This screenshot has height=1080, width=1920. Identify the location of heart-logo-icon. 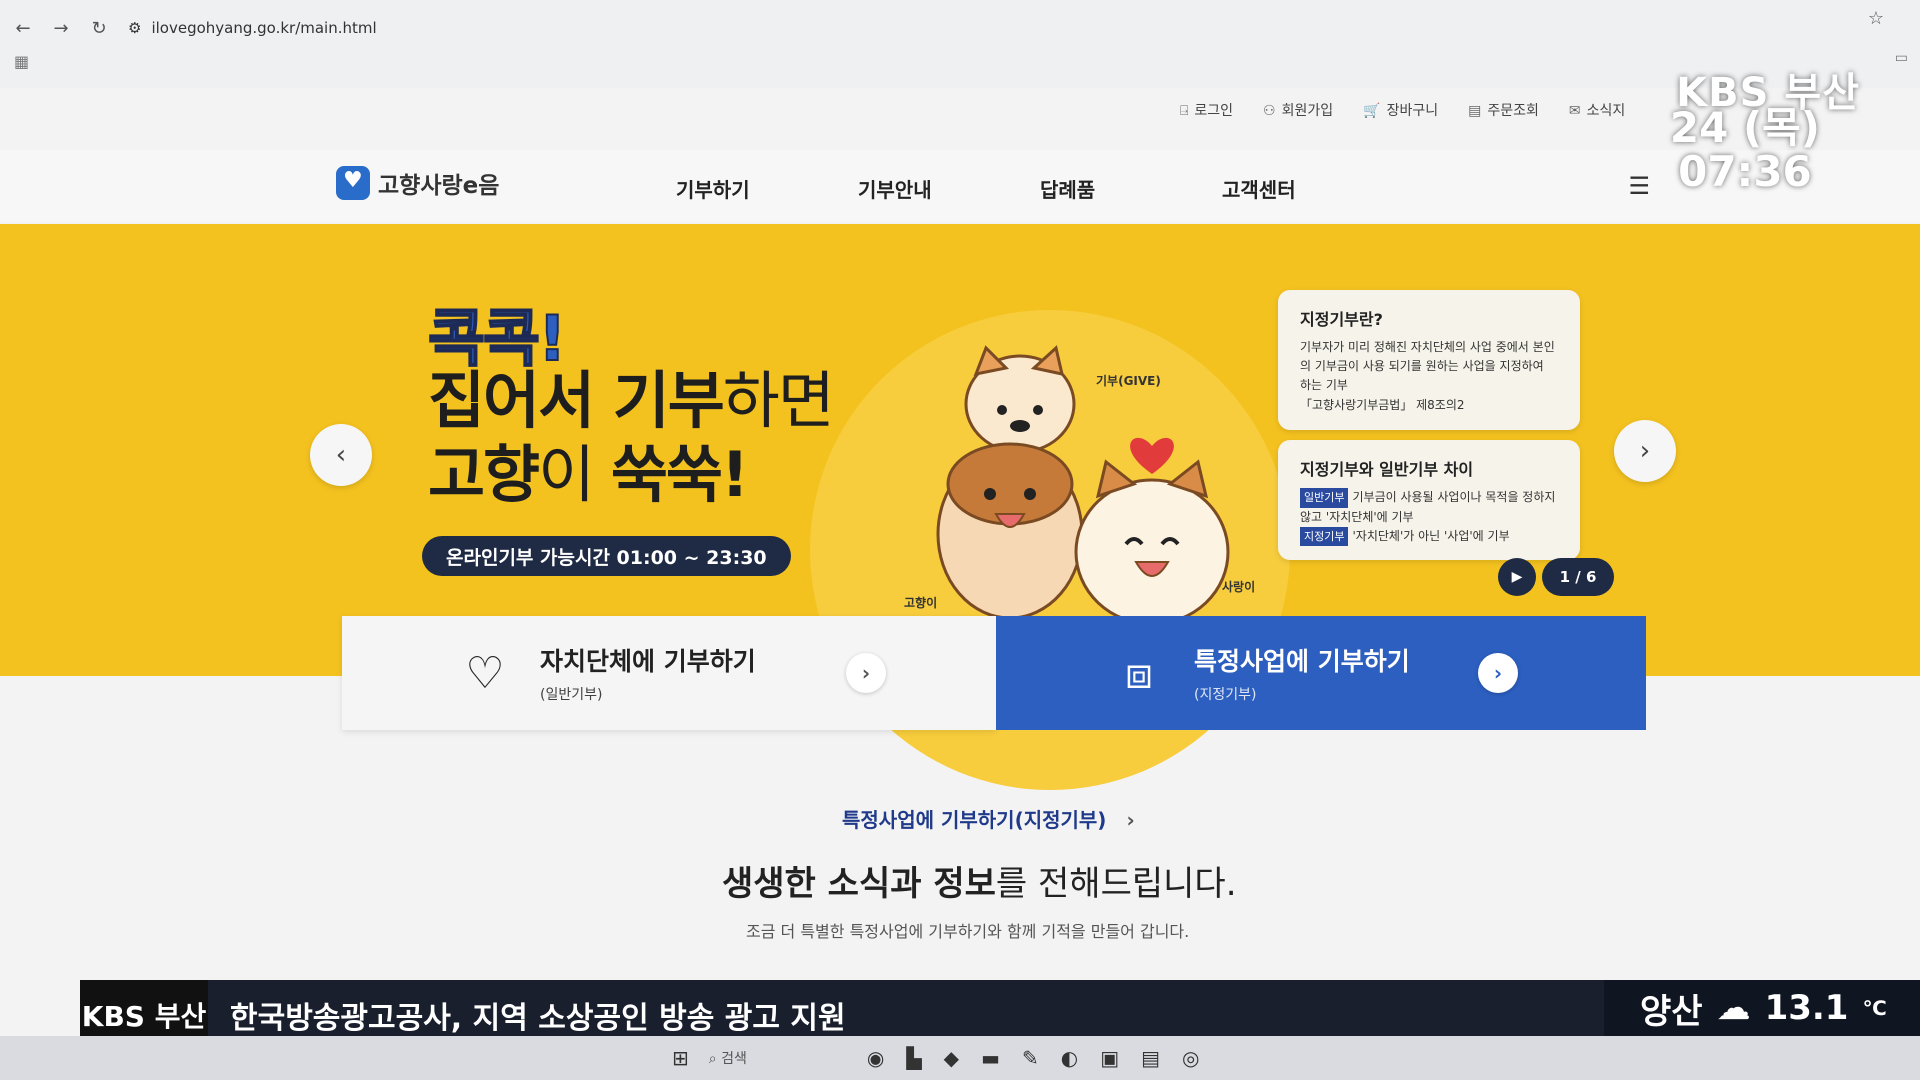
(353, 183).